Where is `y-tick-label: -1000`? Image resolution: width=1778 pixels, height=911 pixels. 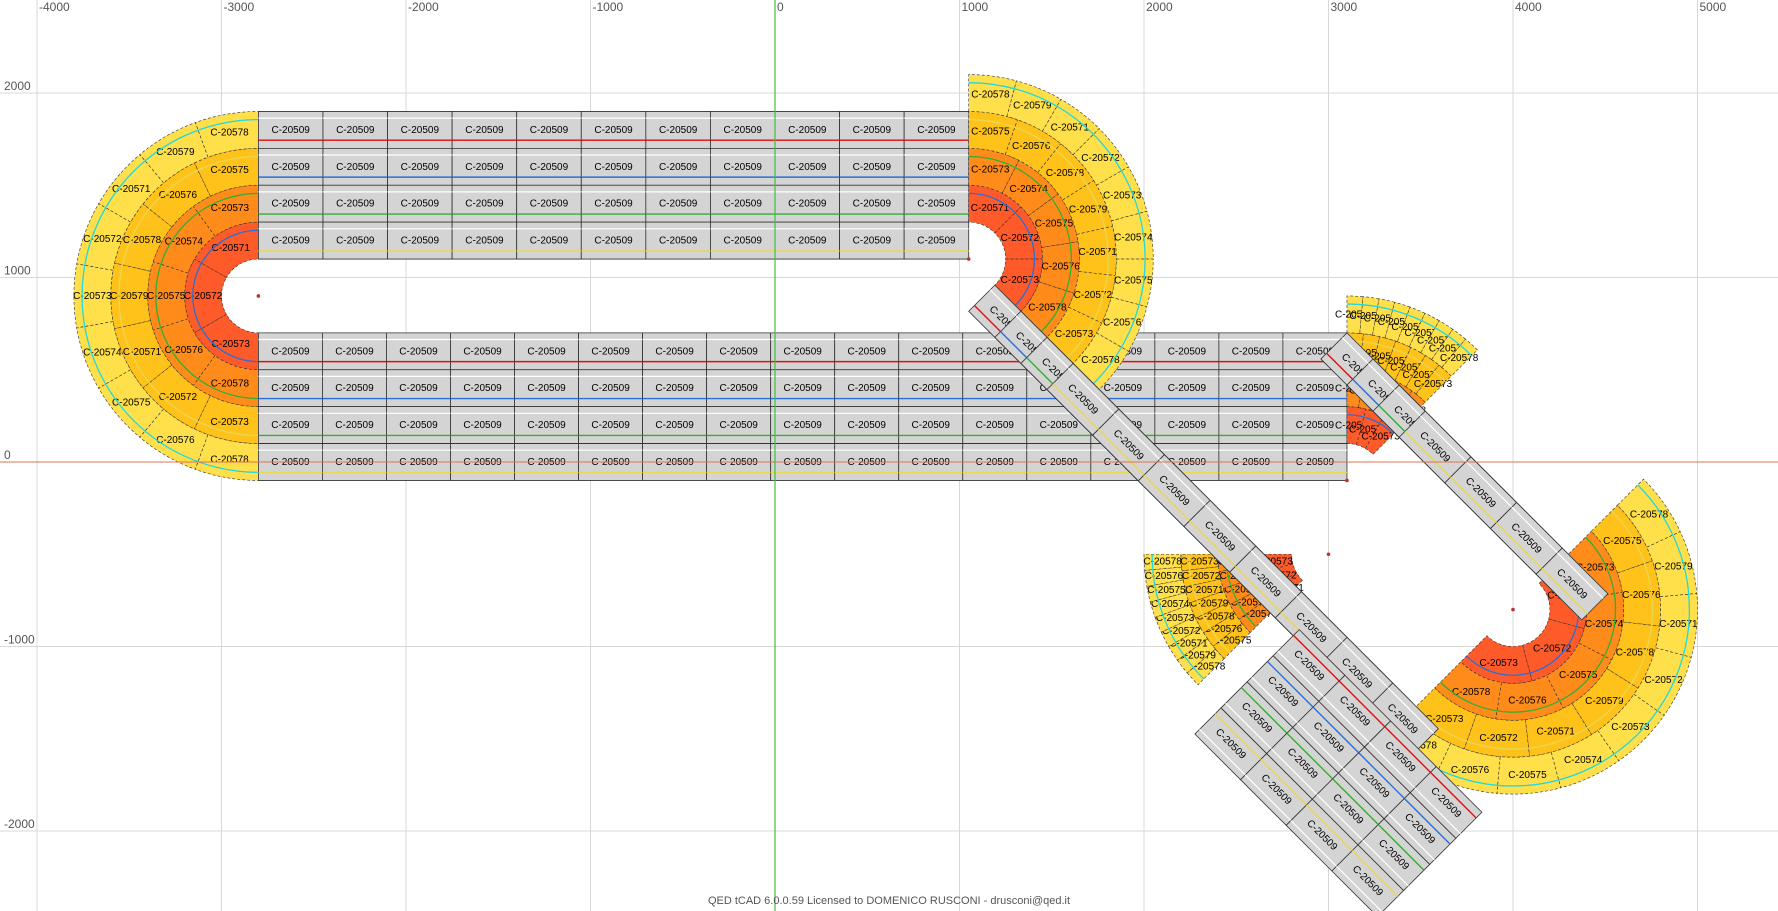 y-tick-label: -1000 is located at coordinates (19, 640).